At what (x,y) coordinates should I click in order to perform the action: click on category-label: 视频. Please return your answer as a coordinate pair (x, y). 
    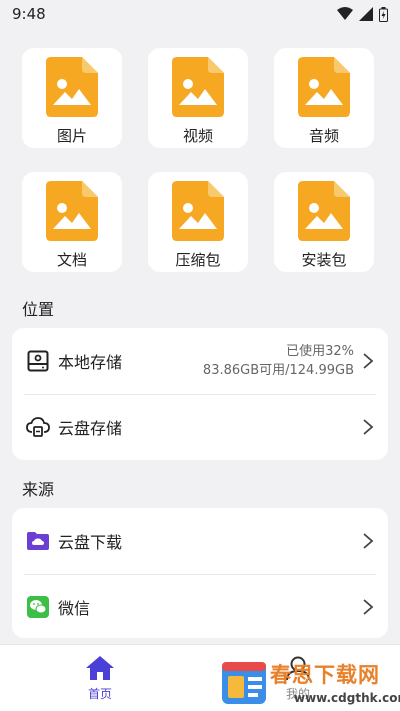
    Looking at the image, I should click on (197, 136).